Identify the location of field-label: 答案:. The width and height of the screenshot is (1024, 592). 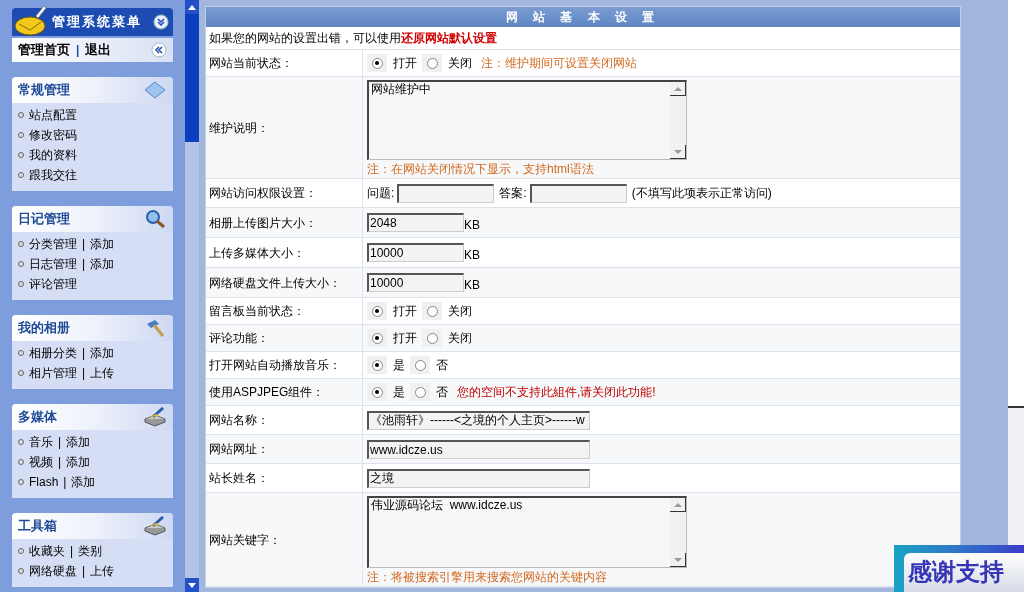
(513, 193).